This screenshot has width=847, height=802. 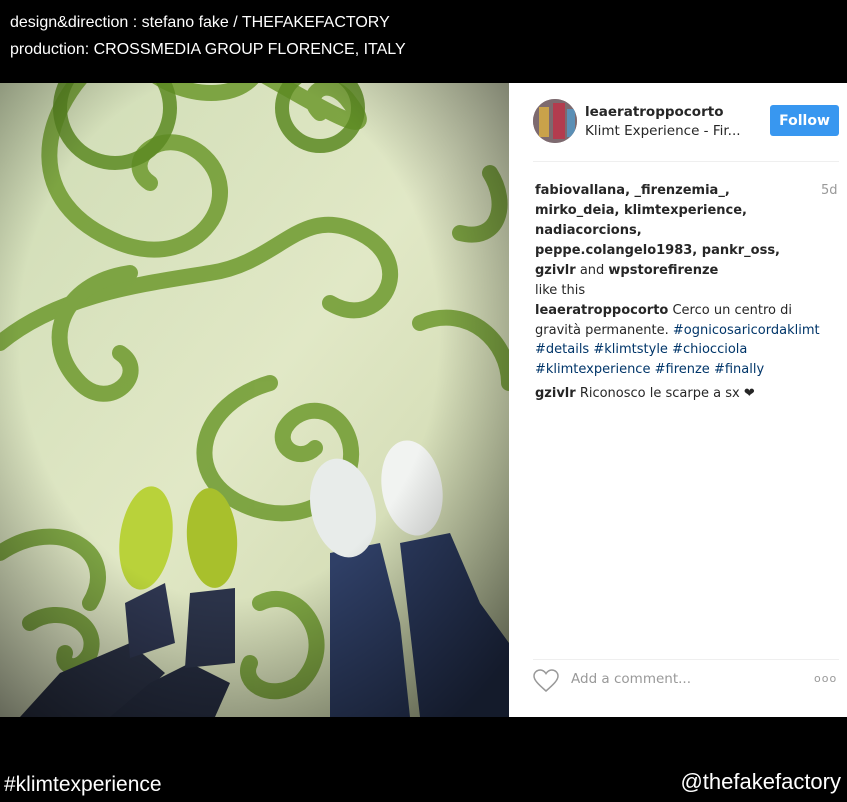 What do you see at coordinates (555, 121) in the screenshot?
I see `avatar` at bounding box center [555, 121].